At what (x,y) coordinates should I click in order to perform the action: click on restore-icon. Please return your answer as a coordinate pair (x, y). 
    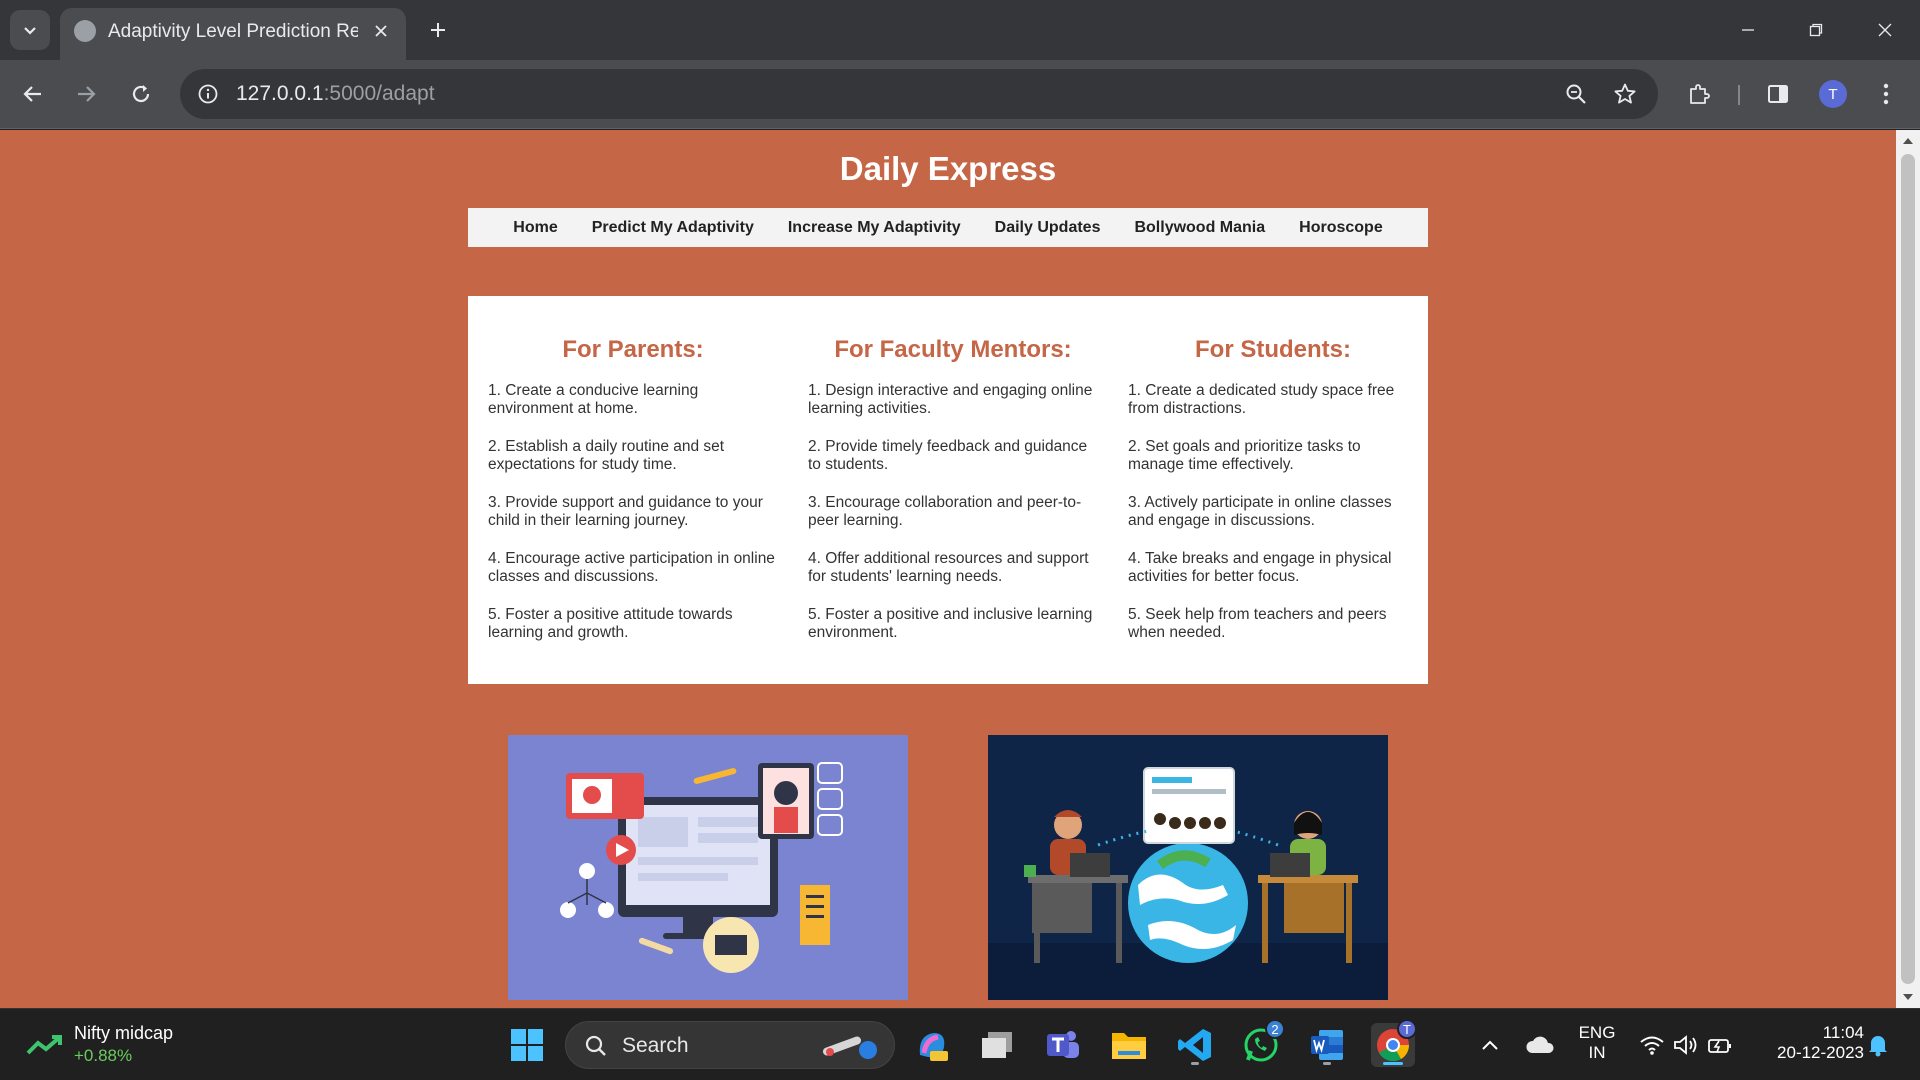
    Looking at the image, I should click on (1816, 30).